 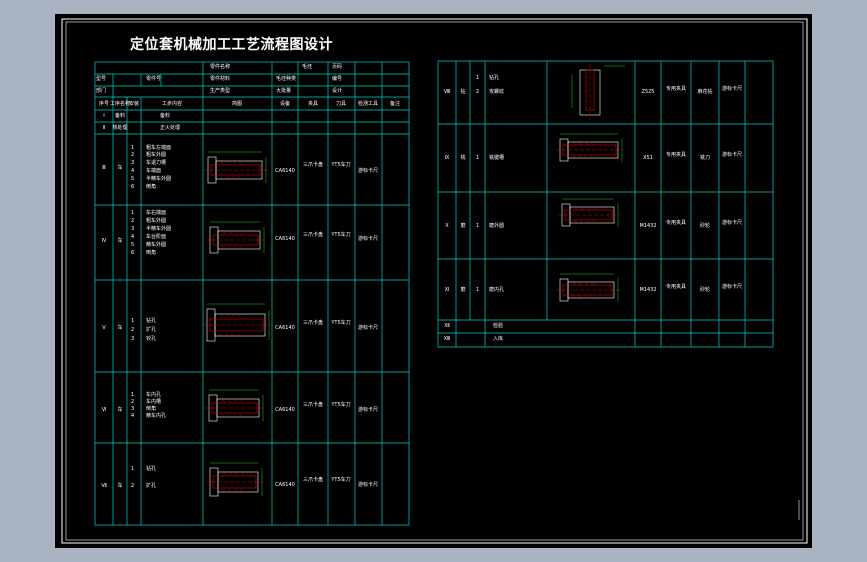 What do you see at coordinates (307, 67) in the screenshot?
I see `header-label: 毛坯` at bounding box center [307, 67].